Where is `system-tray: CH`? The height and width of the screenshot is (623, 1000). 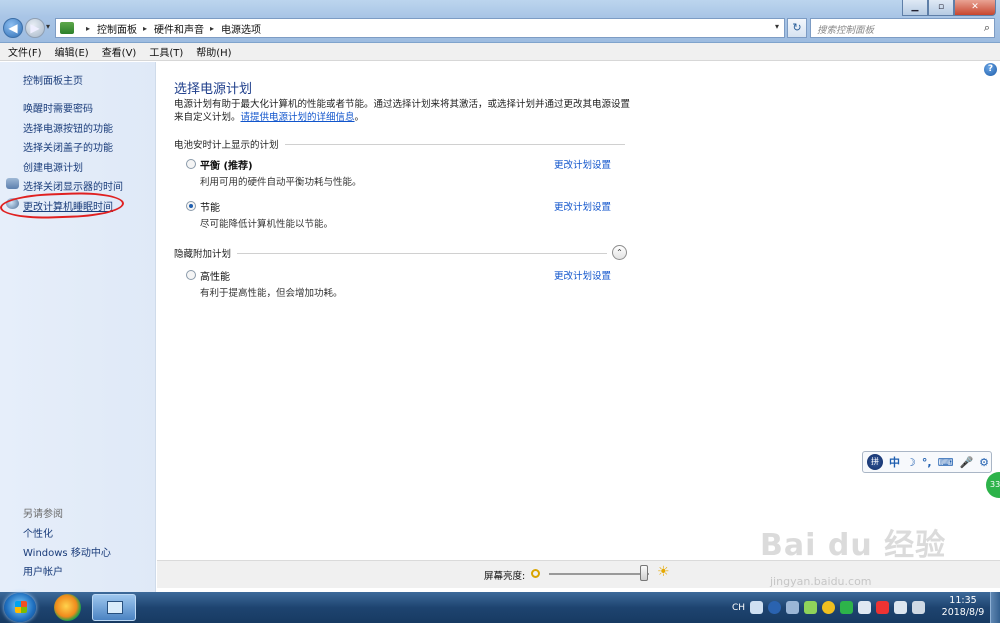 system-tray: CH is located at coordinates (829, 607).